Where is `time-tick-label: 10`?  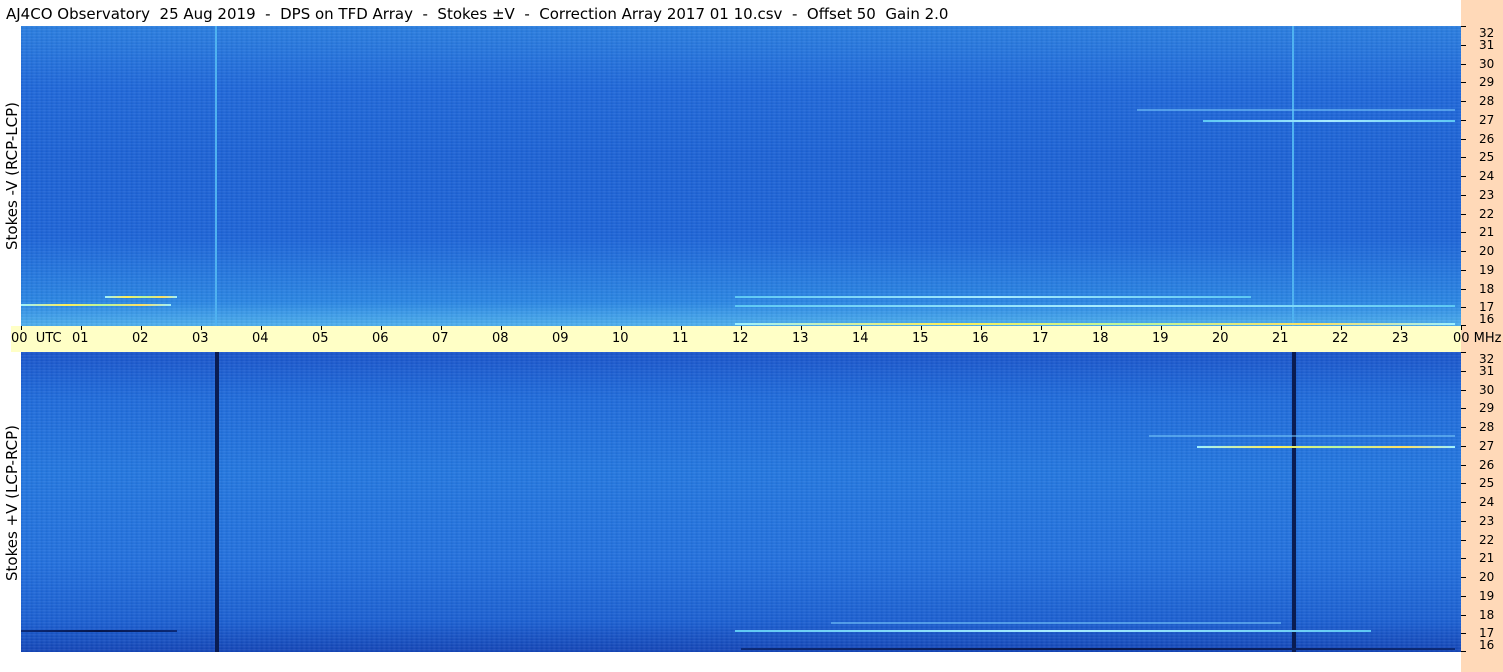
time-tick-label: 10 is located at coordinates (620, 338).